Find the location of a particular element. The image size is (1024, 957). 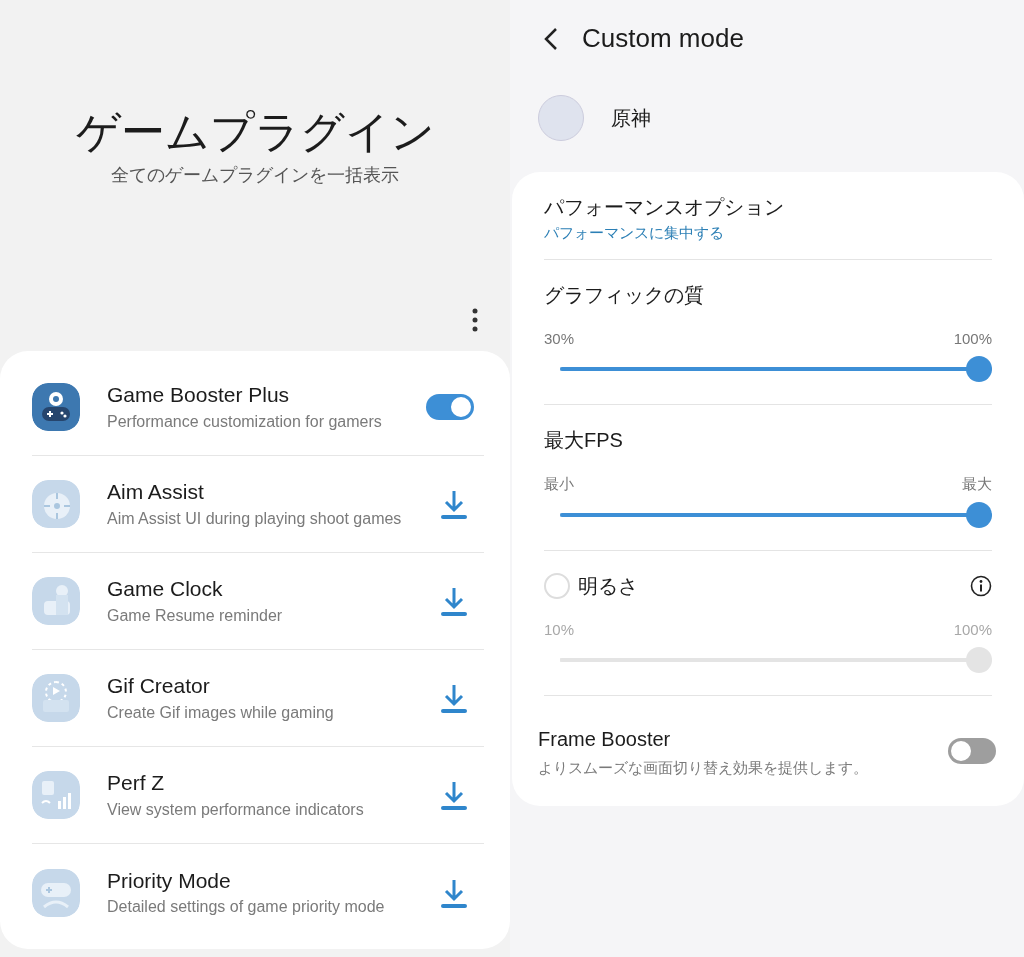

slider-min-label: 最小 is located at coordinates (559, 484).